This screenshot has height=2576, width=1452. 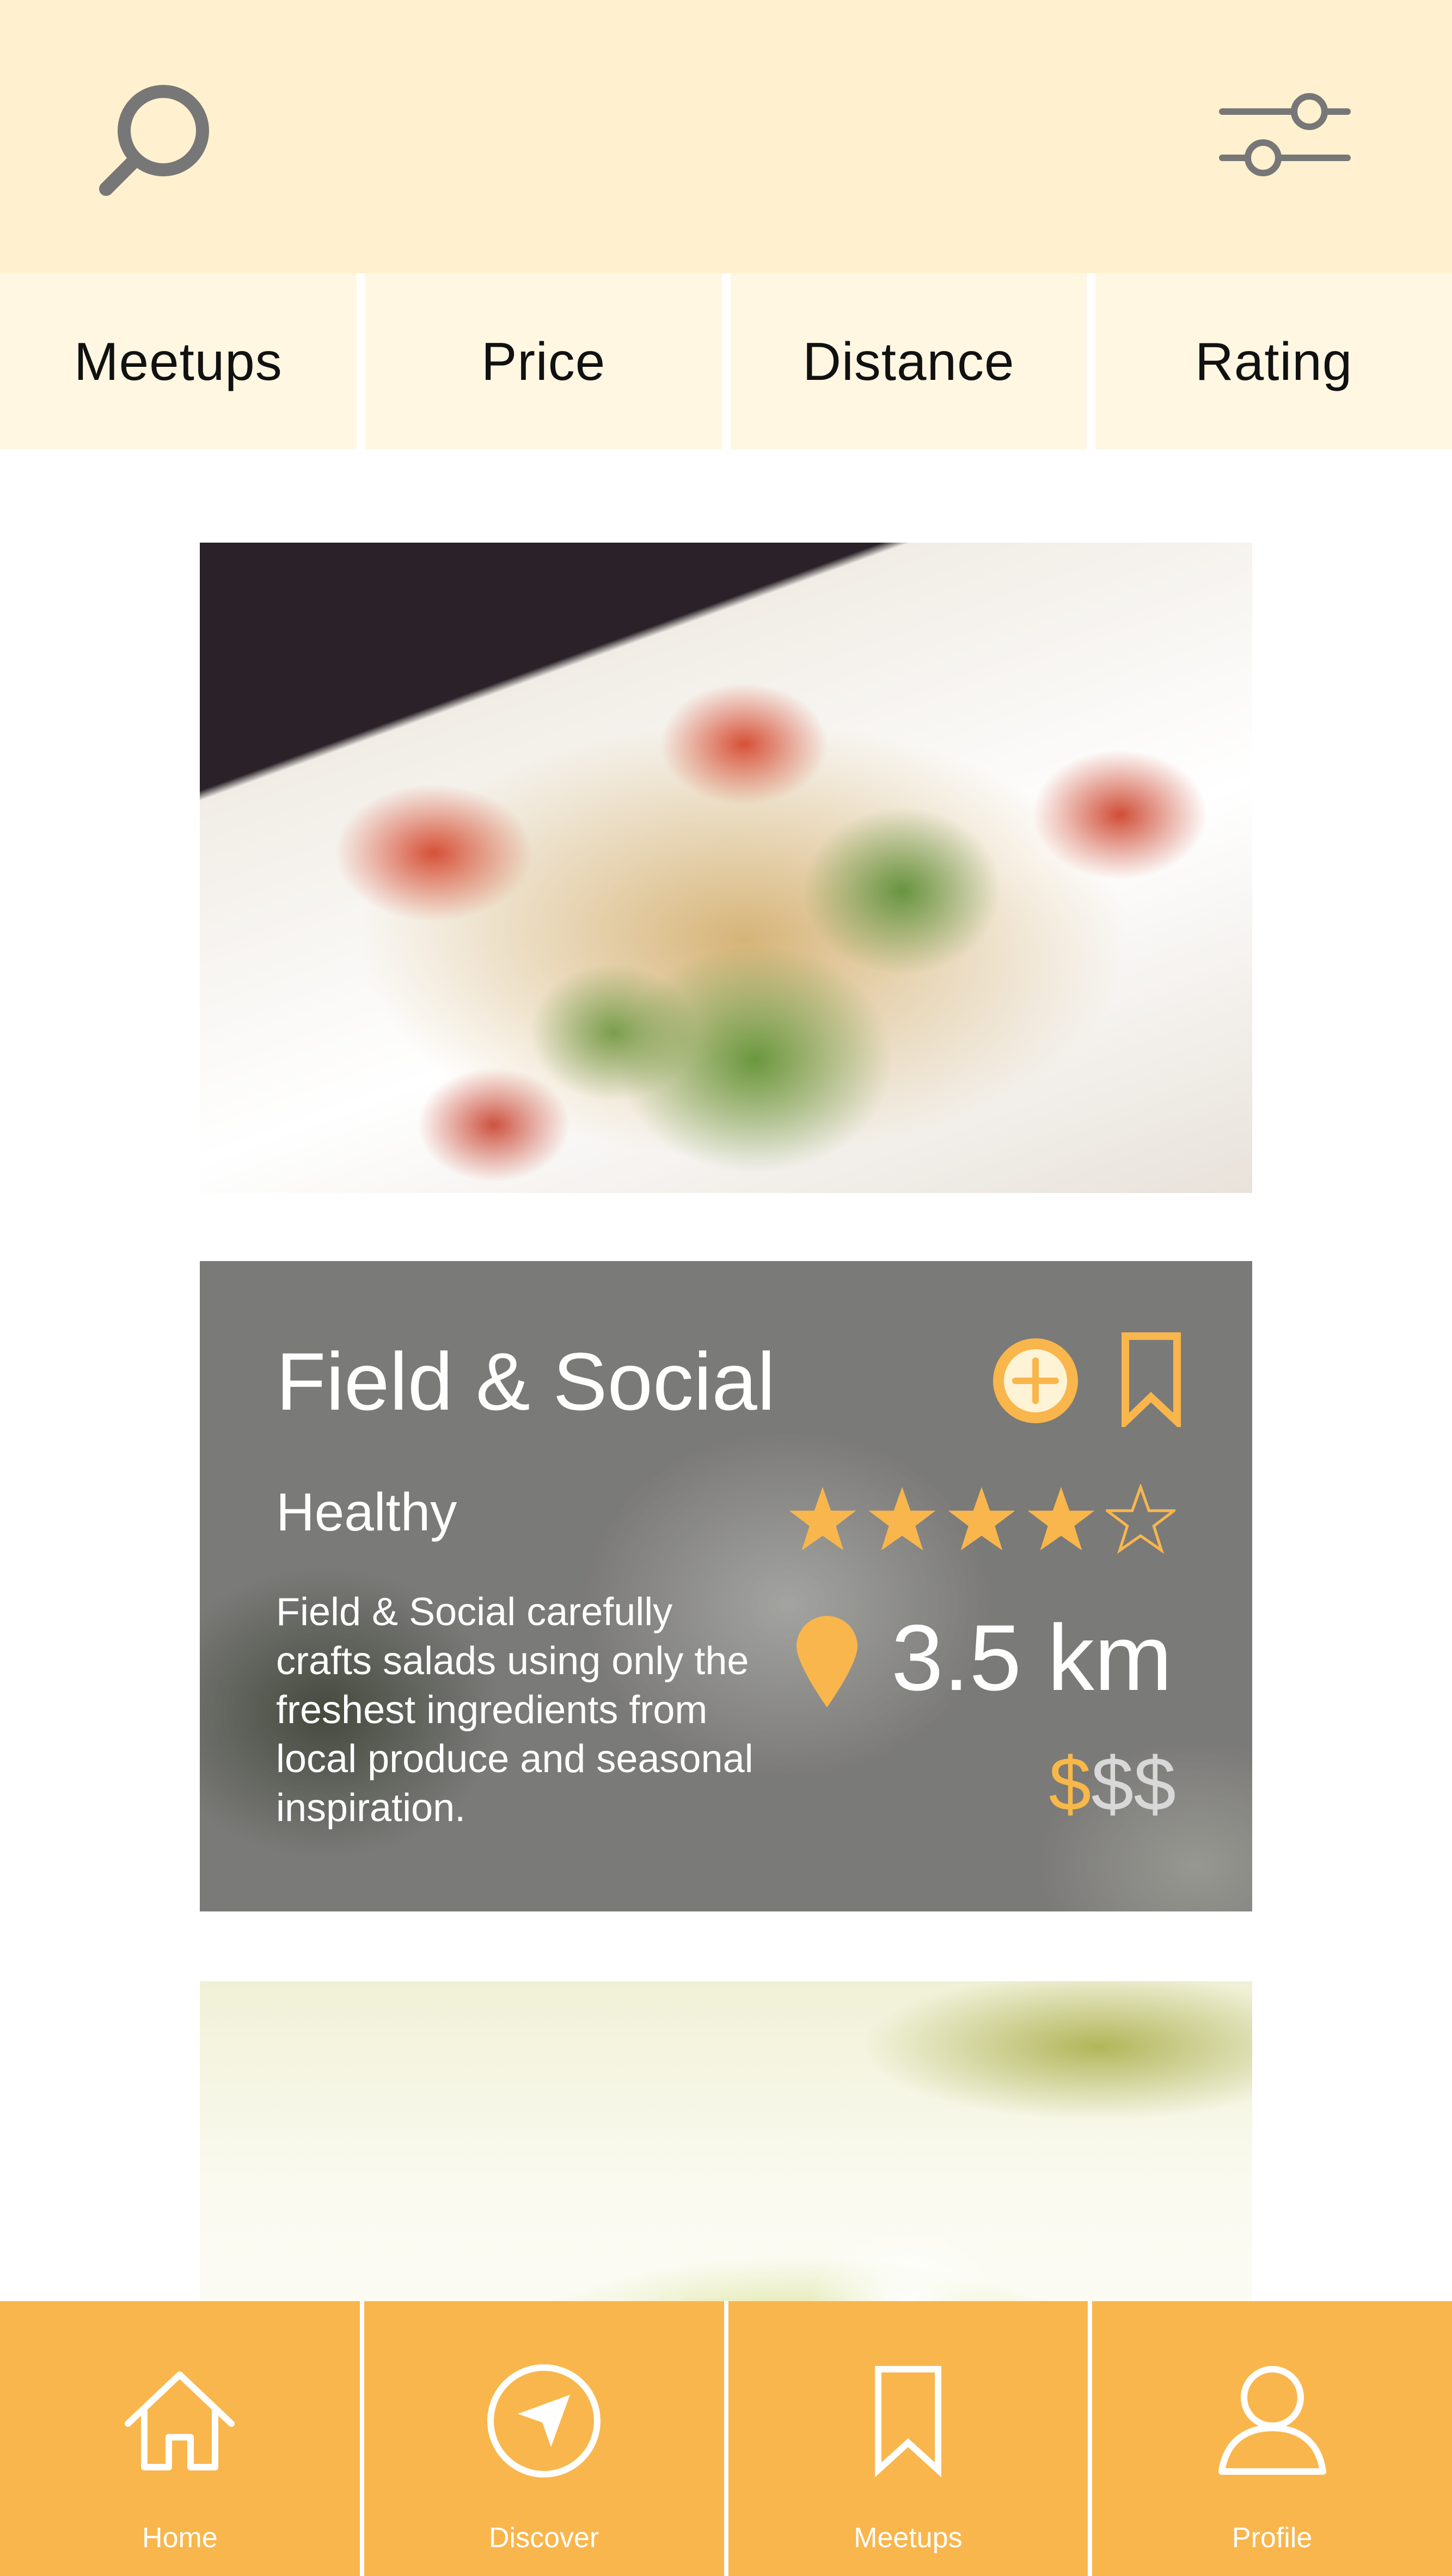 What do you see at coordinates (827, 1661) in the screenshot?
I see `location-pin-icon` at bounding box center [827, 1661].